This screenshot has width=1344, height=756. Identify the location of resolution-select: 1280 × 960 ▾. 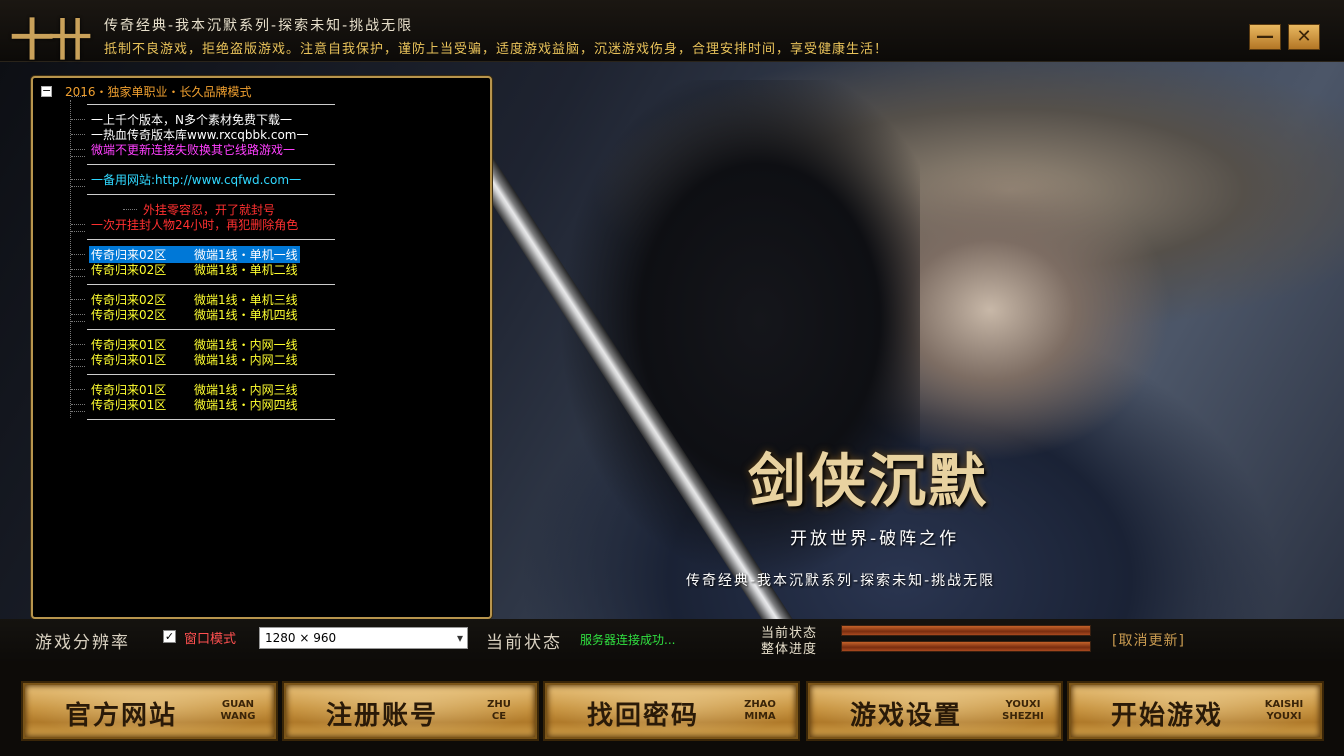
(363, 638).